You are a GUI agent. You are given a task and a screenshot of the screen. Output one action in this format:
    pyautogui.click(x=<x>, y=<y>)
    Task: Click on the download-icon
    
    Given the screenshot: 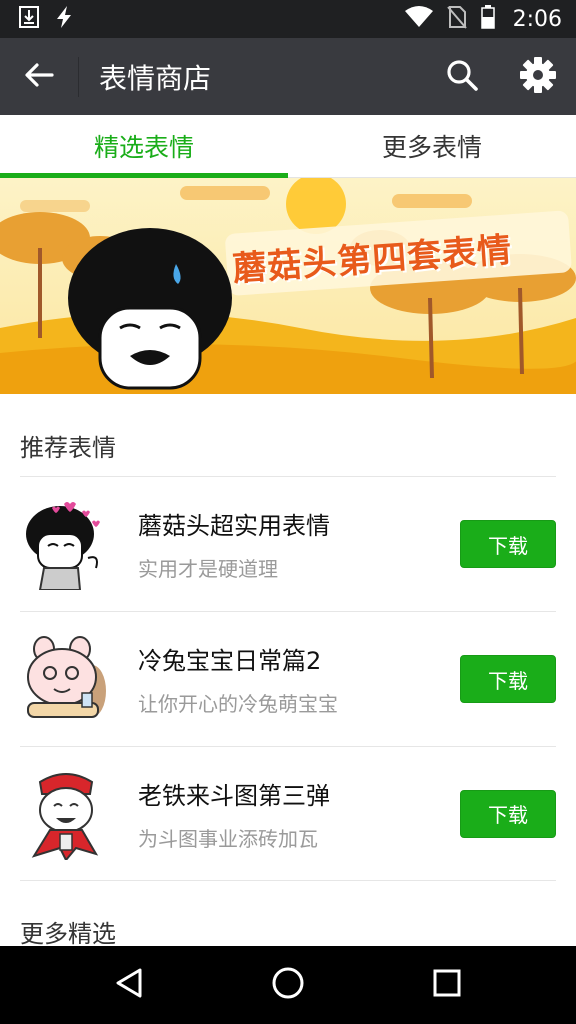 What is the action you would take?
    pyautogui.click(x=29, y=19)
    